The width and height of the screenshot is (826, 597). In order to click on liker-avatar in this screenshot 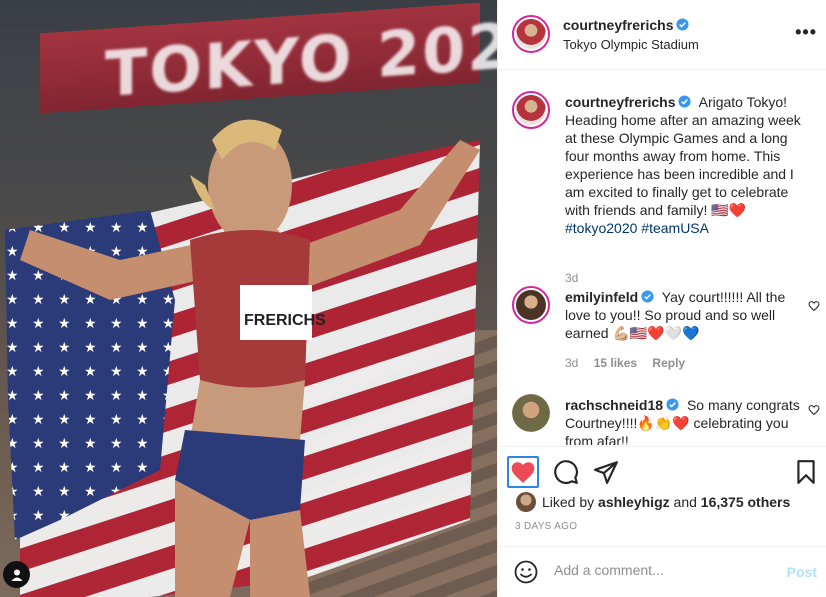, I will do `click(526, 502)`.